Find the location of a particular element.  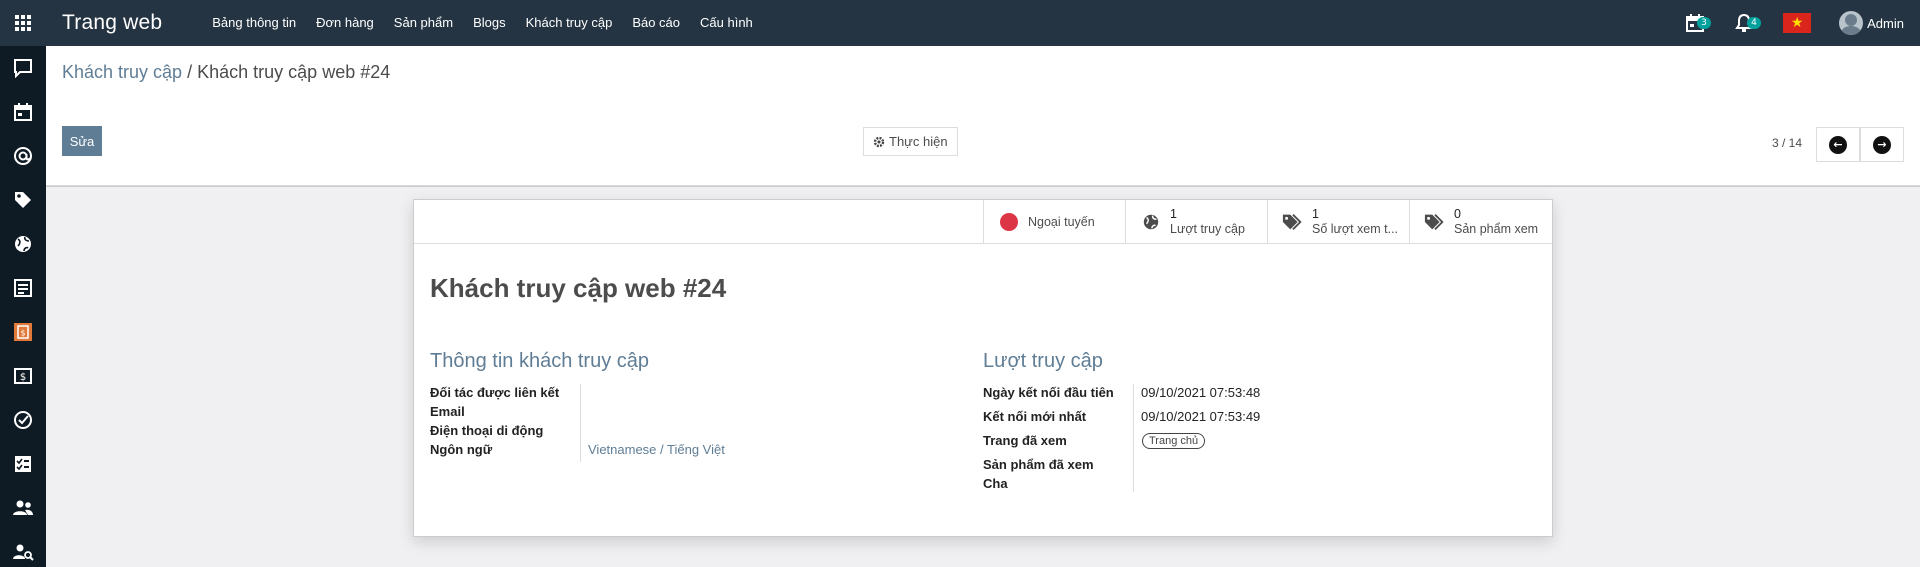

menu-item-products: Sản phẩm is located at coordinates (423, 23).